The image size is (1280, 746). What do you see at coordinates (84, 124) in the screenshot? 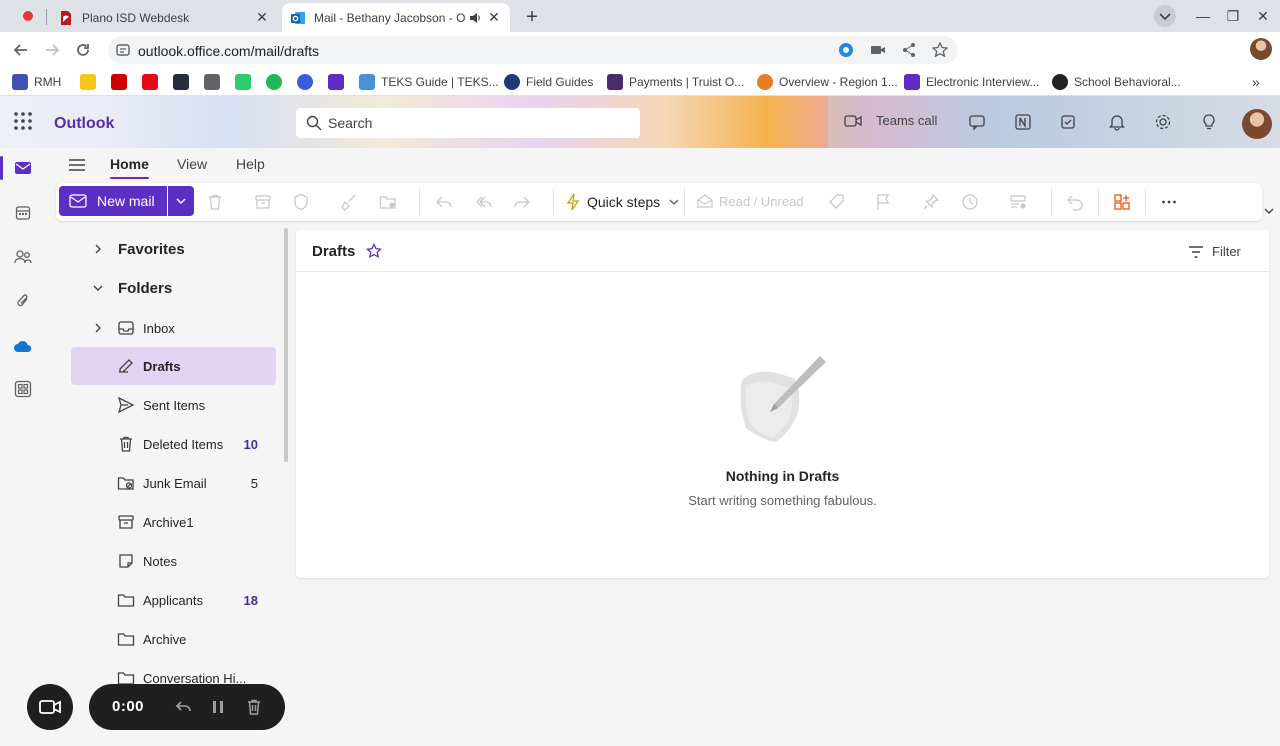
I see `outlook-brand: Outlook` at bounding box center [84, 124].